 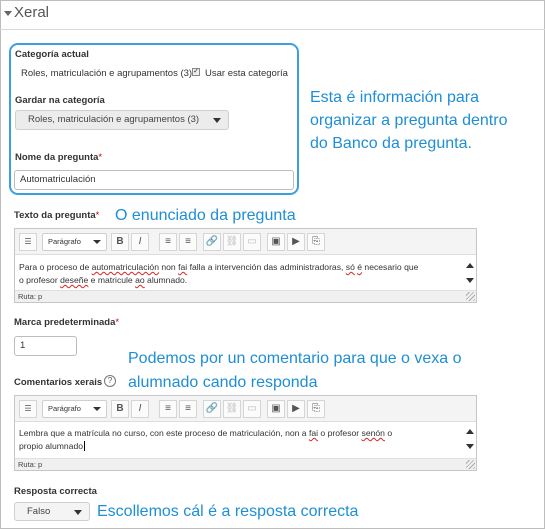 What do you see at coordinates (114, 119) in the screenshot?
I see `save-in-category-value: Roles, matriculación e agrupamentos (3)` at bounding box center [114, 119].